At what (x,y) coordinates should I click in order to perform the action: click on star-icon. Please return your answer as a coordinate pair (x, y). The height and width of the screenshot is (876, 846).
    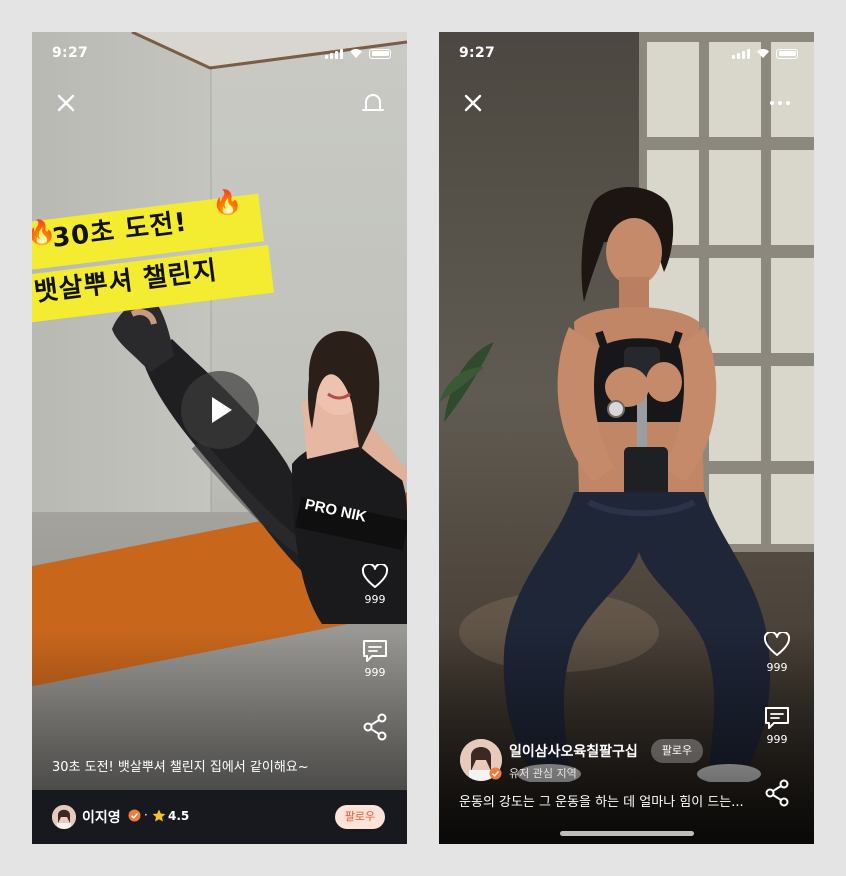
    Looking at the image, I should click on (159, 815).